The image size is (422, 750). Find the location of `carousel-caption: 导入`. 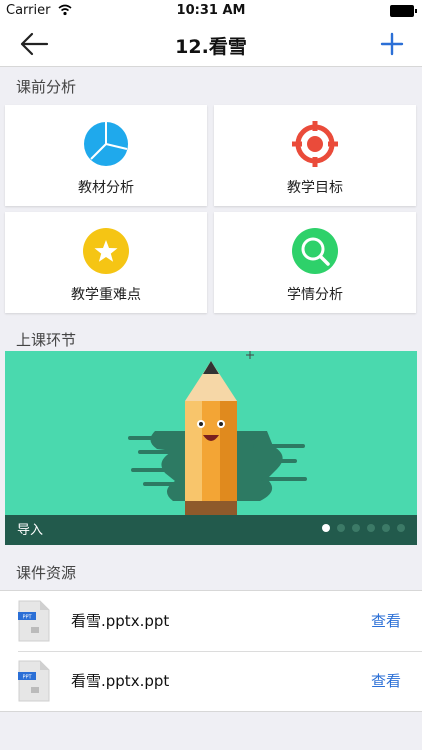

carousel-caption: 导入 is located at coordinates (30, 530).